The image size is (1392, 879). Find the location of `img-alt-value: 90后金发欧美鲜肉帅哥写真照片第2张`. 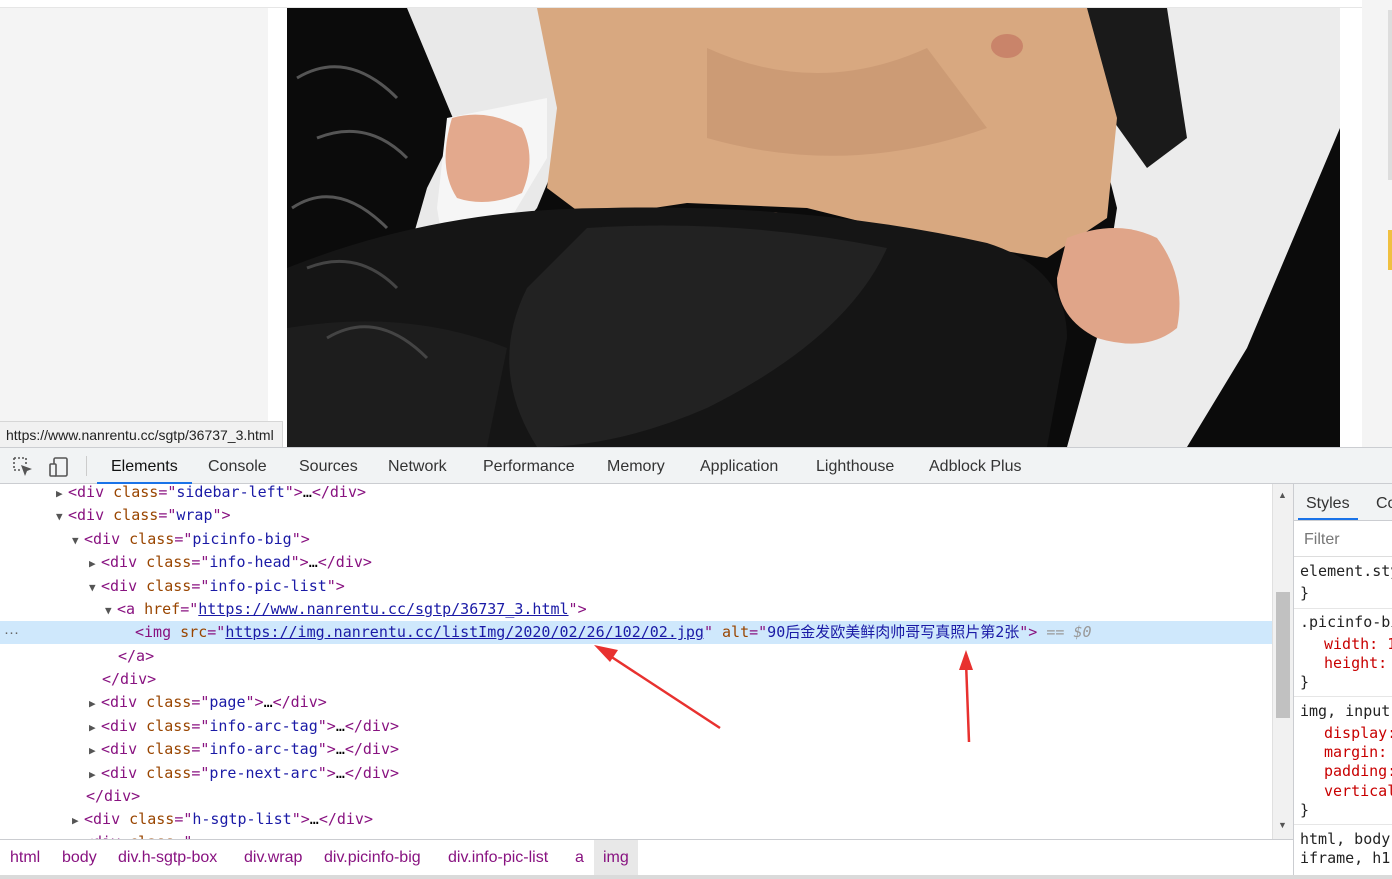

img-alt-value: 90后金发欧美鲜肉帅哥写真照片第2张 is located at coordinates (893, 632).